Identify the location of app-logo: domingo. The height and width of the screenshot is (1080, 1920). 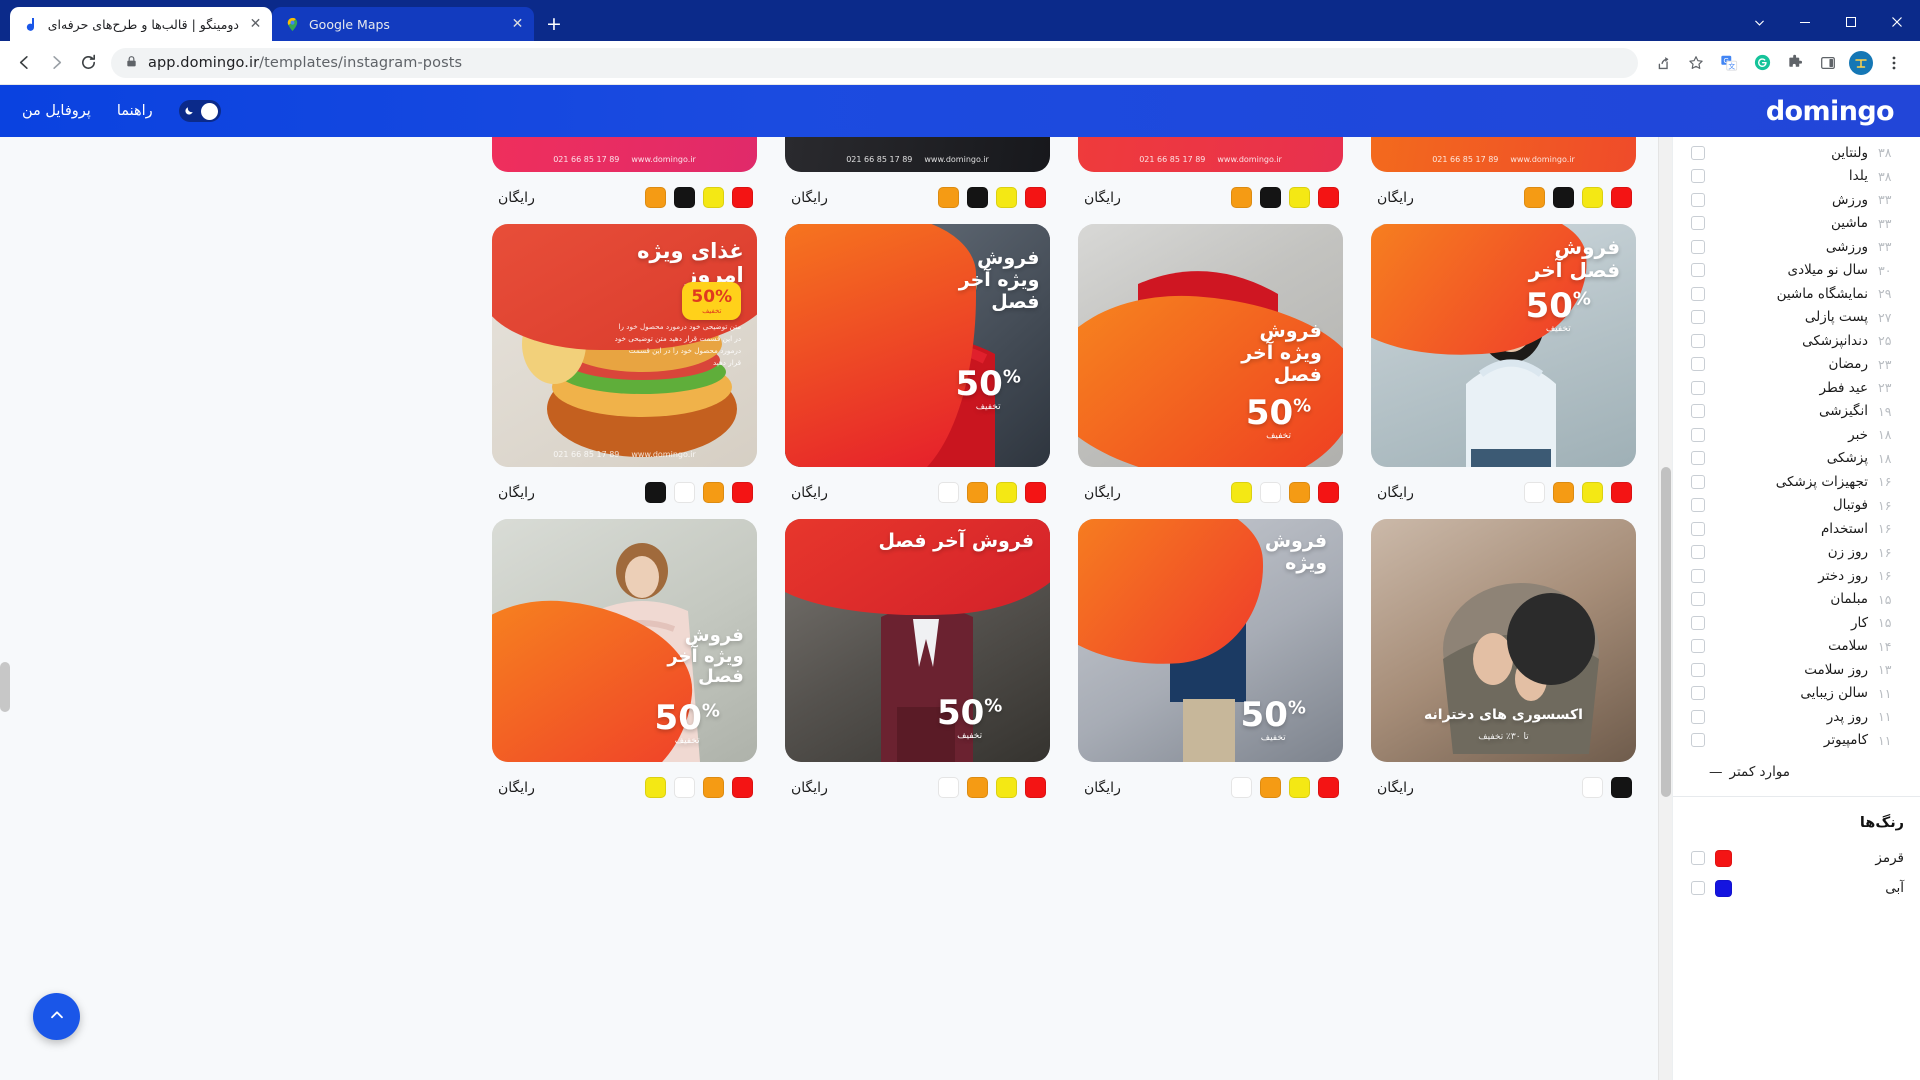
(1830, 111).